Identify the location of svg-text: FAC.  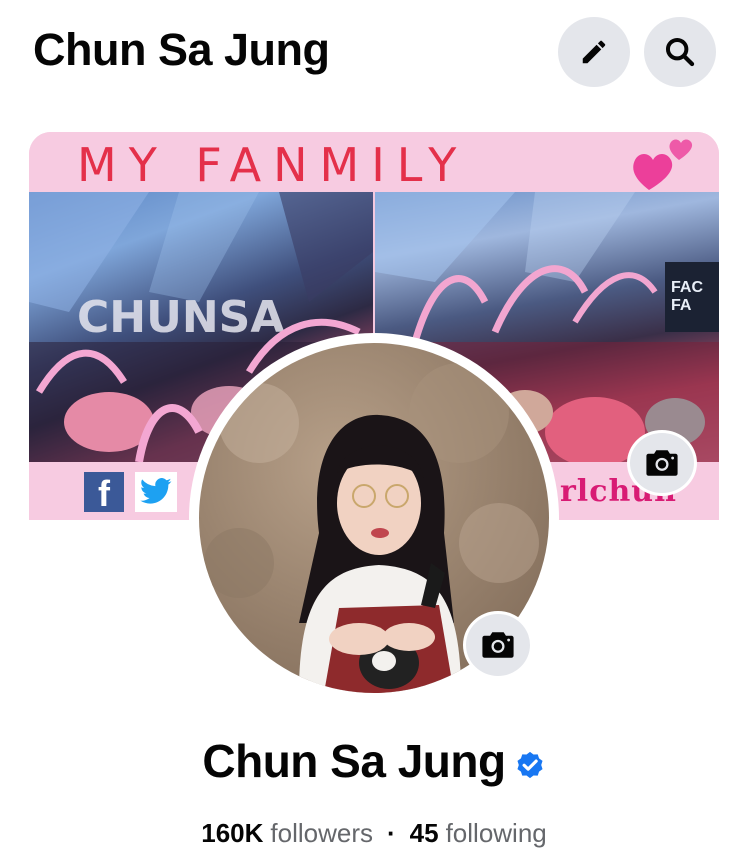
(687, 287).